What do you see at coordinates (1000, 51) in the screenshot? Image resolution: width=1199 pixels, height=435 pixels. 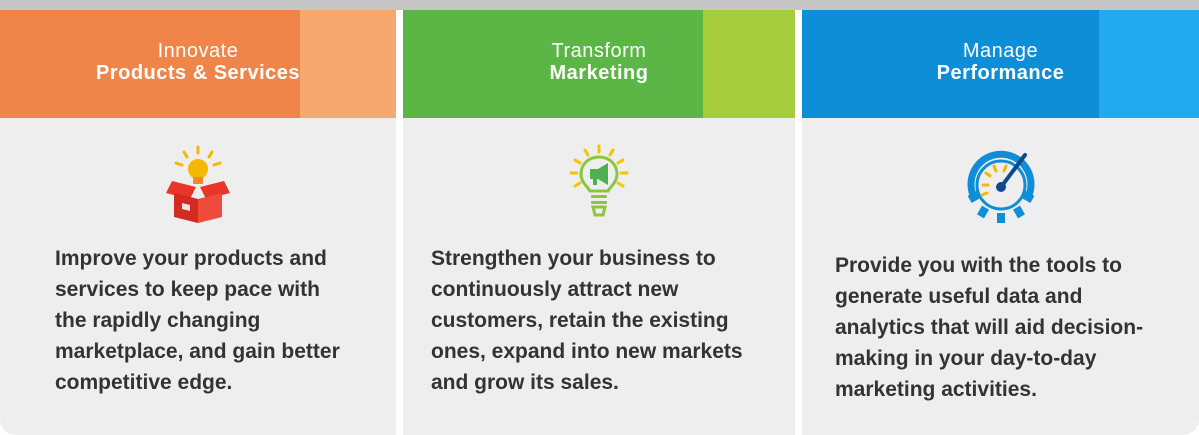 I see `card-title-light: Manage` at bounding box center [1000, 51].